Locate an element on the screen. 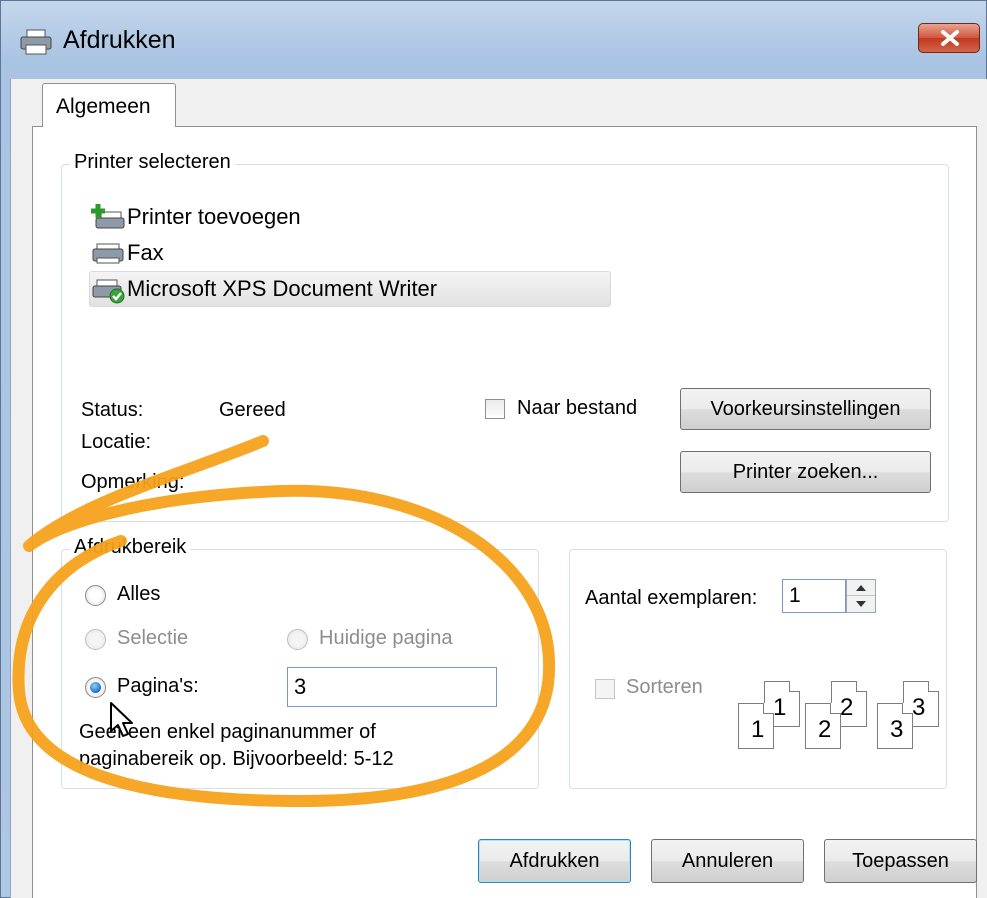 This screenshot has width=987, height=898. add-printer-icon is located at coordinates (108, 216).